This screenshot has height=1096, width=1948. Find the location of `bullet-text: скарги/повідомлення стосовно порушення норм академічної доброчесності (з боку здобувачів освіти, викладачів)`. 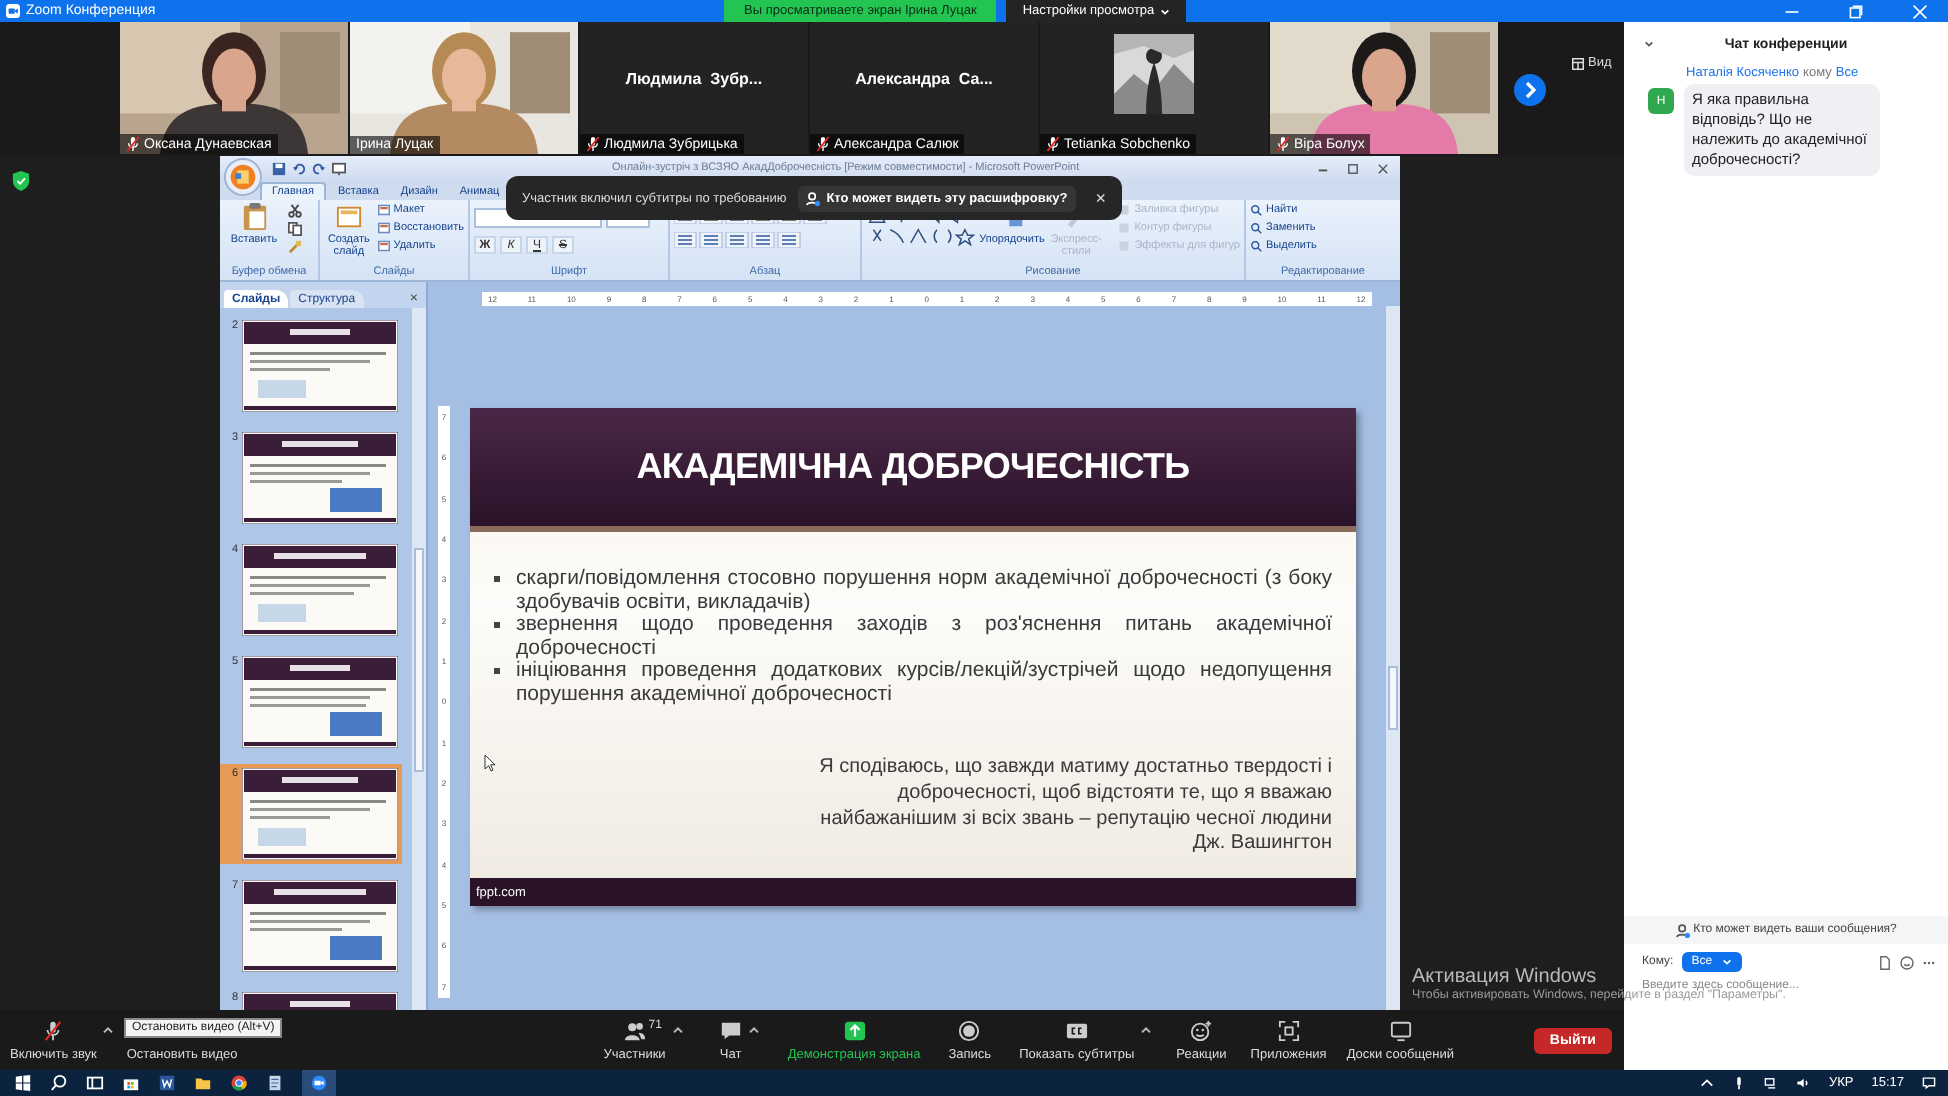

bullet-text: скарги/повідомлення стосовно порушення норм академічної доброчесності (з боку здобувачів освіти, викладачів) is located at coordinates (924, 591).